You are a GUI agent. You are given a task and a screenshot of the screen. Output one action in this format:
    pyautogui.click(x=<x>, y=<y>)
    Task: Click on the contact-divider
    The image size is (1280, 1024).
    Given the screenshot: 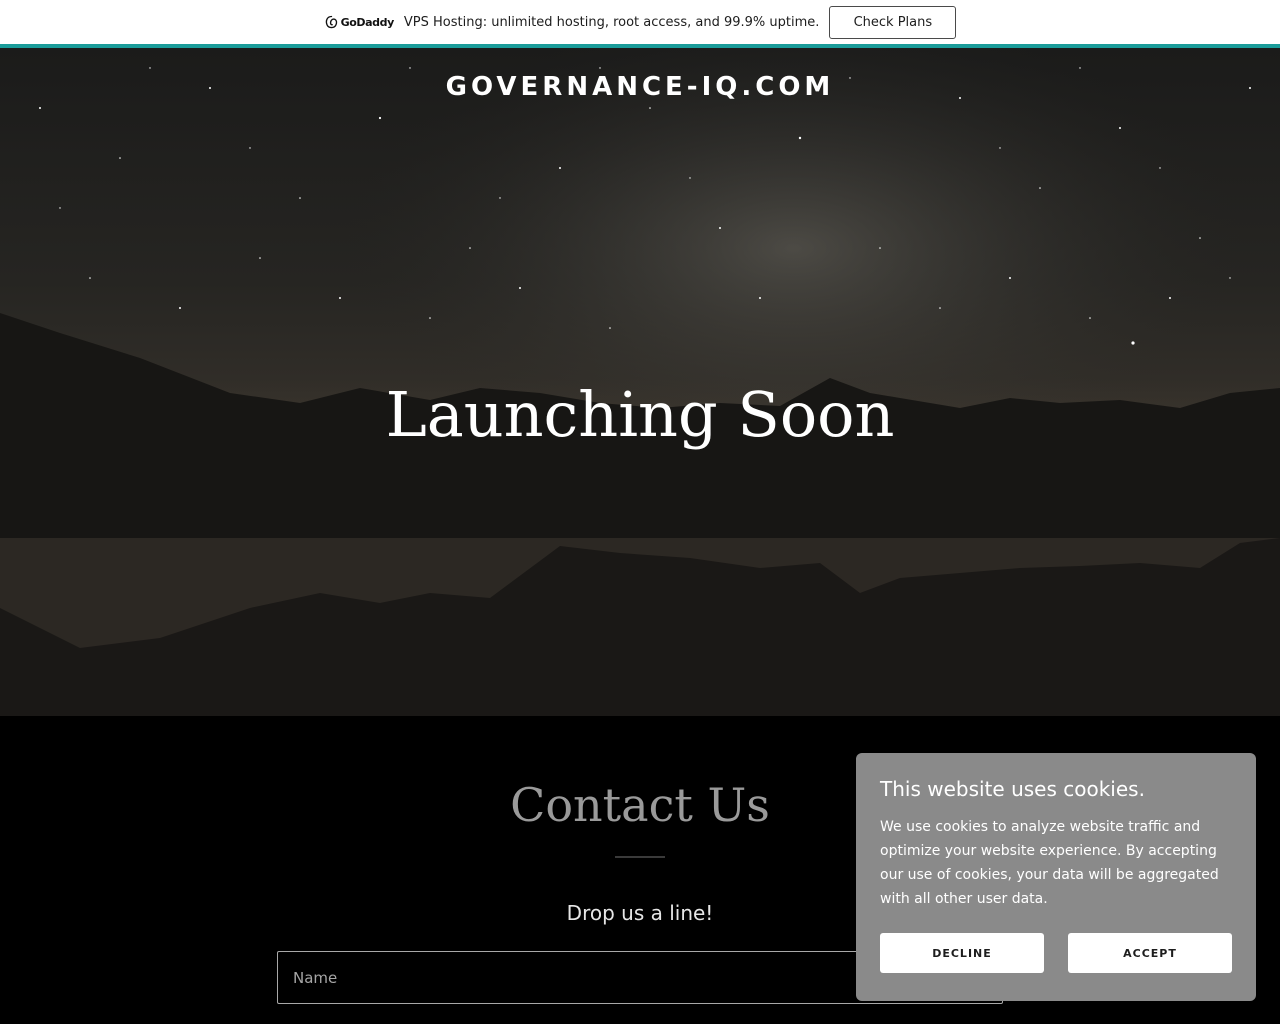 What is the action you would take?
    pyautogui.click(x=640, y=857)
    